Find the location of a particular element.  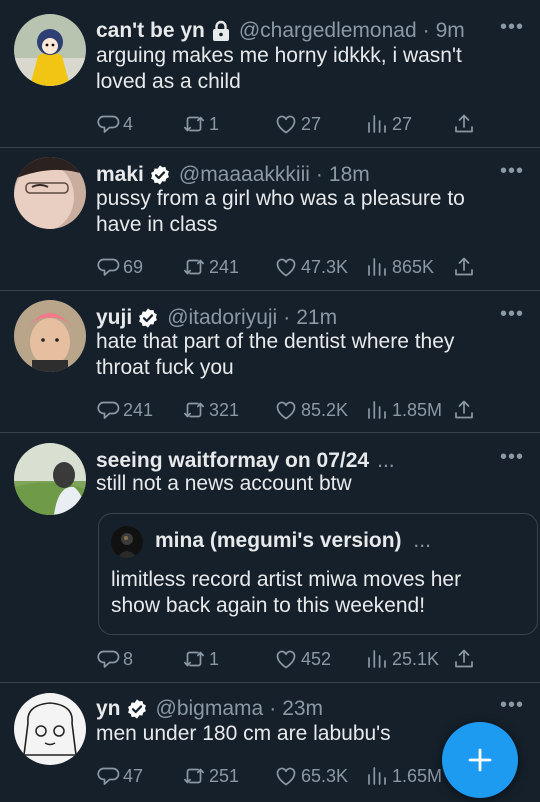

display-name: seeing waitformay on 07/24 is located at coordinates (232, 461).